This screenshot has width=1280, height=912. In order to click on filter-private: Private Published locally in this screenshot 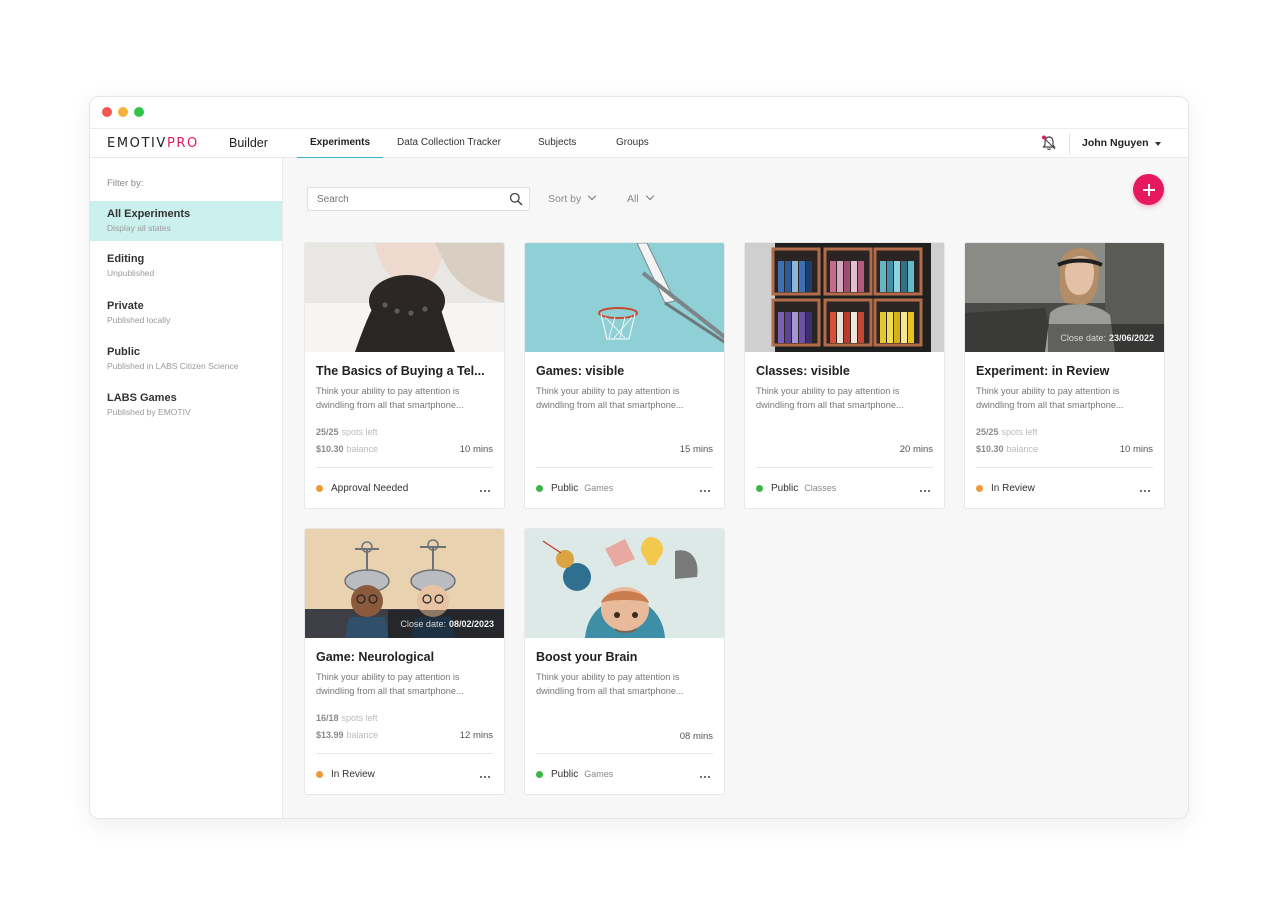, I will do `click(186, 313)`.